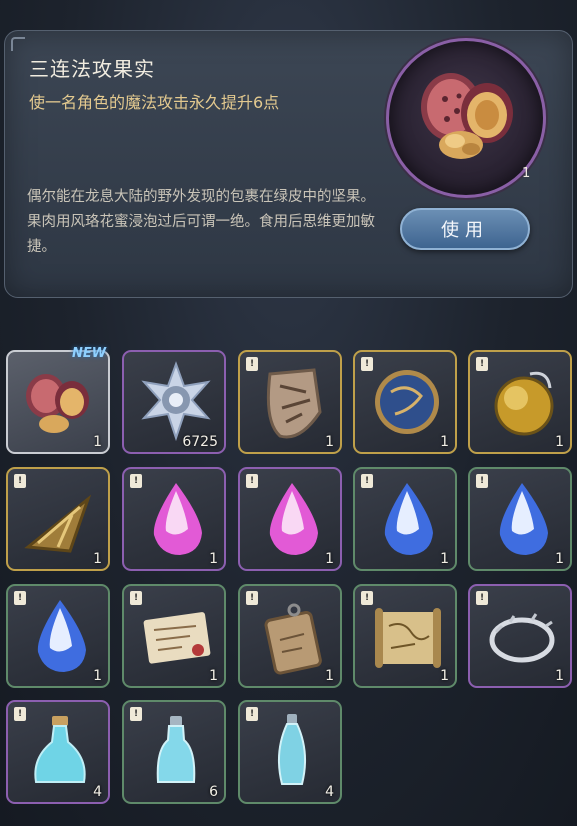  I want to click on inventory-slot-amber-orb: ! 1, so click(520, 402).